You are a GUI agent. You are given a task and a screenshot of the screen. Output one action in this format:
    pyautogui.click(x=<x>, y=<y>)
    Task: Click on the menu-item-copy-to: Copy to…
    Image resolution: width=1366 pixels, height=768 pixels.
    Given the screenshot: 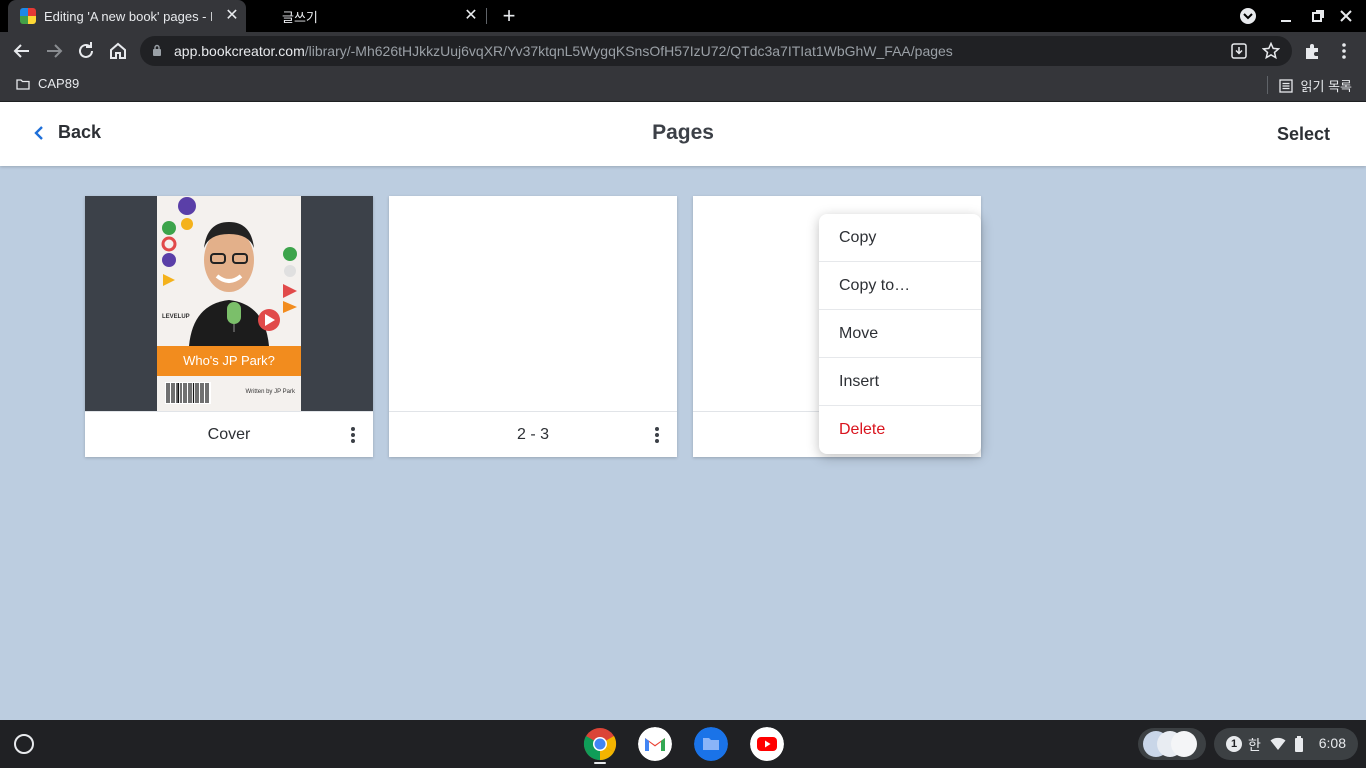 What is the action you would take?
    pyautogui.click(x=900, y=286)
    